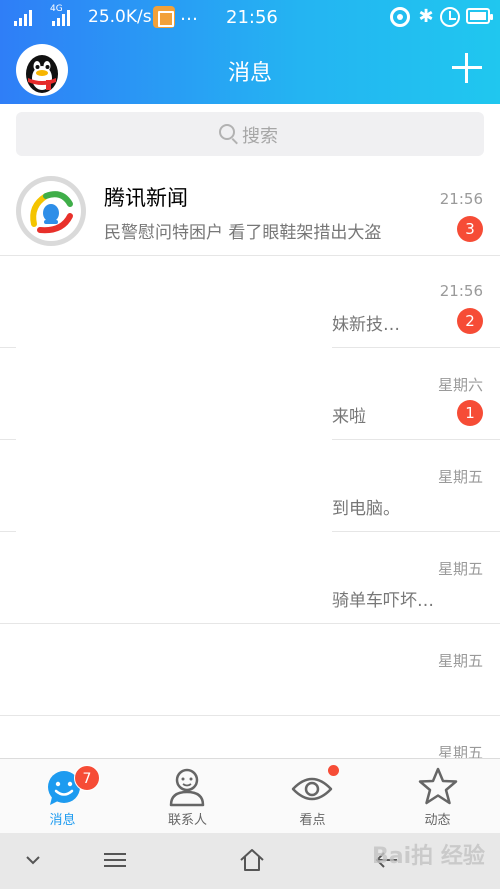 The height and width of the screenshot is (889, 500). Describe the element at coordinates (260, 136) in the screenshot. I see `search-placeholder: 搜索` at that location.